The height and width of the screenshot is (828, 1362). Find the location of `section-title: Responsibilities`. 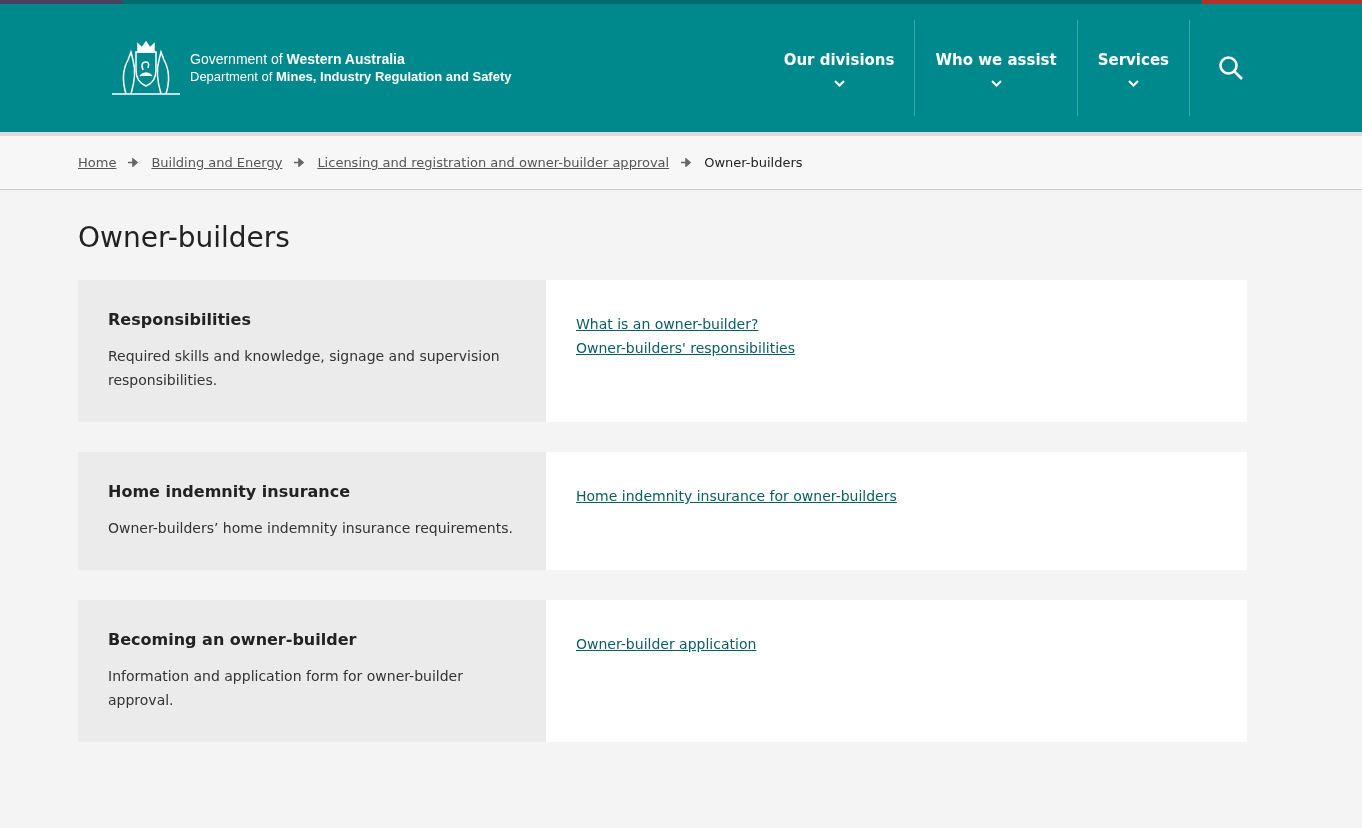

section-title: Responsibilities is located at coordinates (180, 320).